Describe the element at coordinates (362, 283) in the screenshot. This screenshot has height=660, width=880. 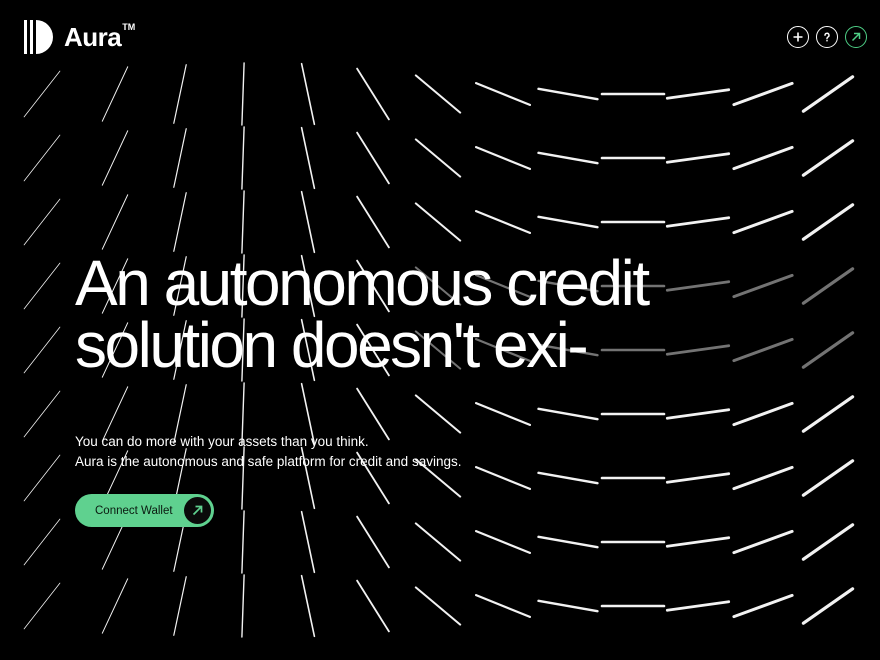
I see `headline-line-1: An autonomous credit` at that location.